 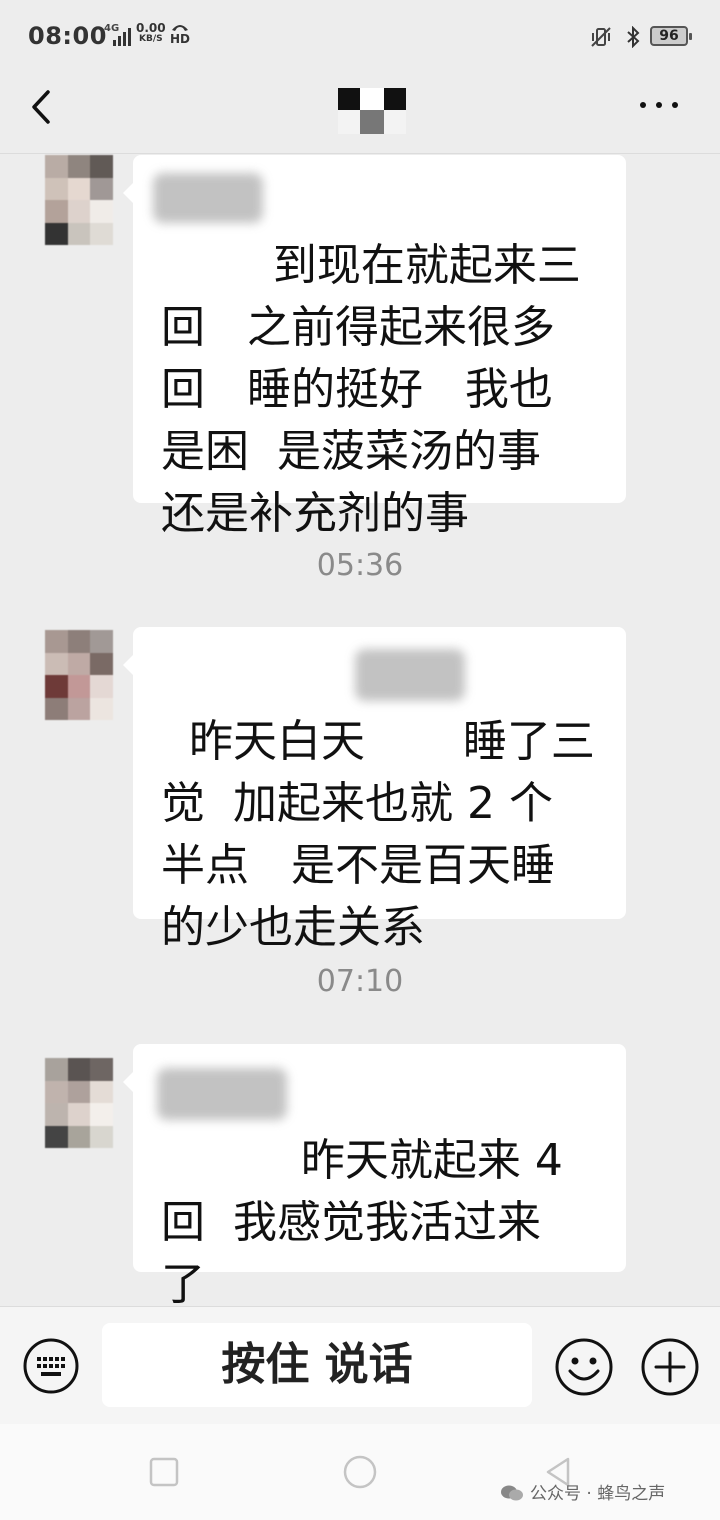 I want to click on timestamp: 07:10, so click(x=360, y=981).